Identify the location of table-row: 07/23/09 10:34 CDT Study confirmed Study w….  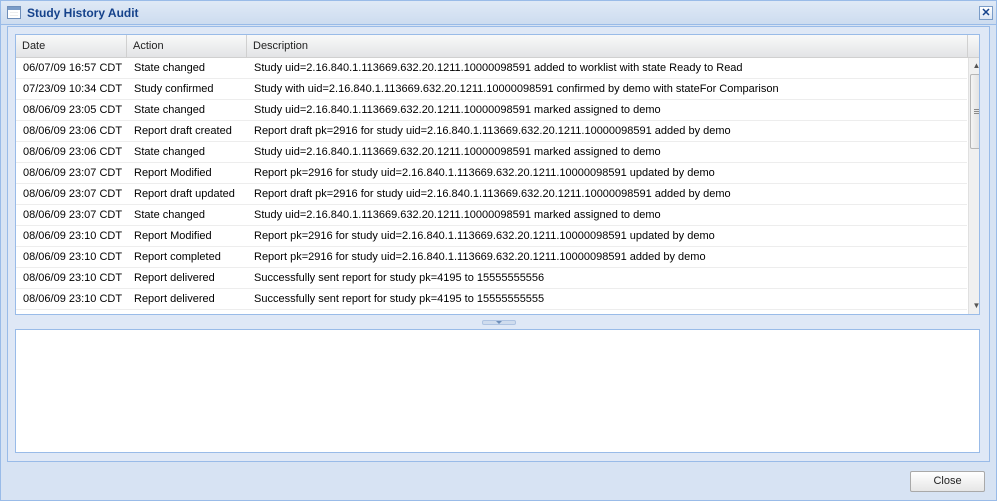
(491, 89).